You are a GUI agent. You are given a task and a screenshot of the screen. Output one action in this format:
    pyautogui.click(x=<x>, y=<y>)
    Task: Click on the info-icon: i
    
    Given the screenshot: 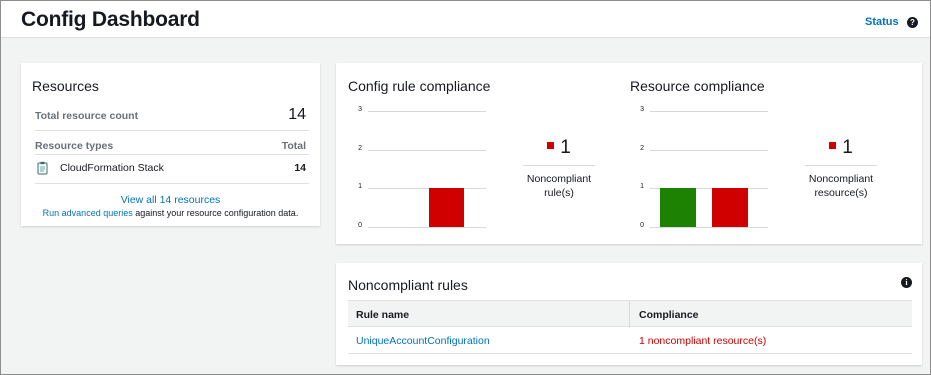 What is the action you would take?
    pyautogui.click(x=906, y=282)
    